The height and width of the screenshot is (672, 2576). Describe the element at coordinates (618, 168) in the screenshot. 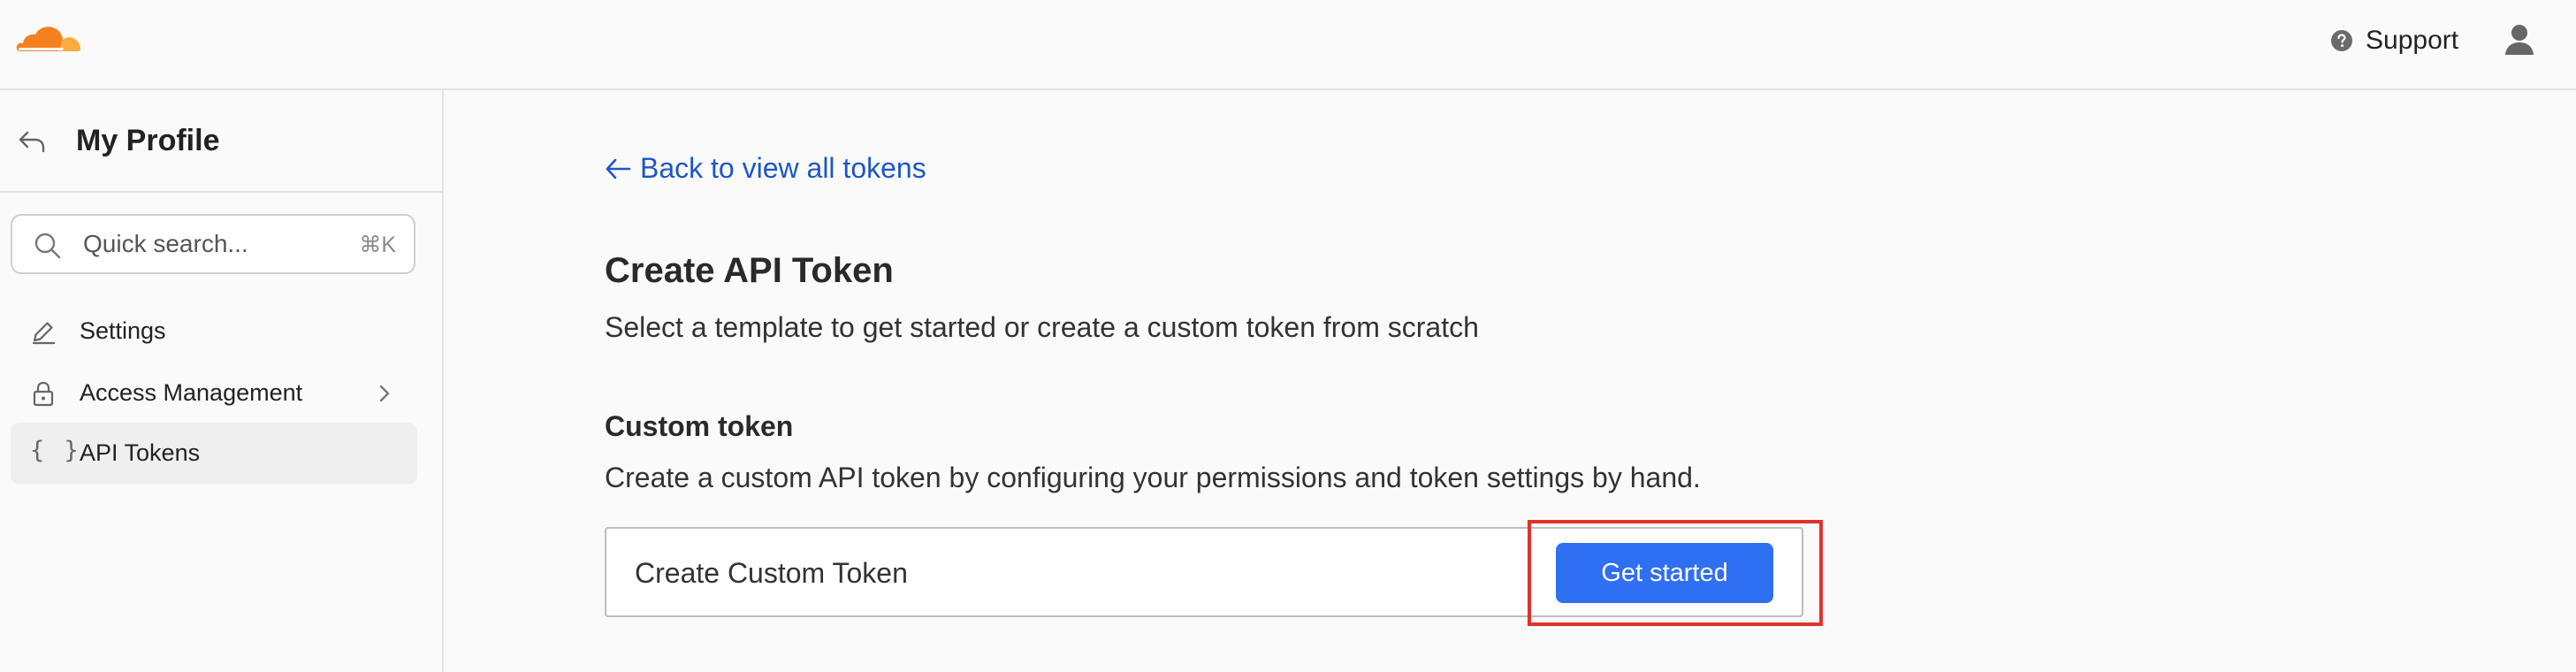

I see `arrow-left-icon` at that location.